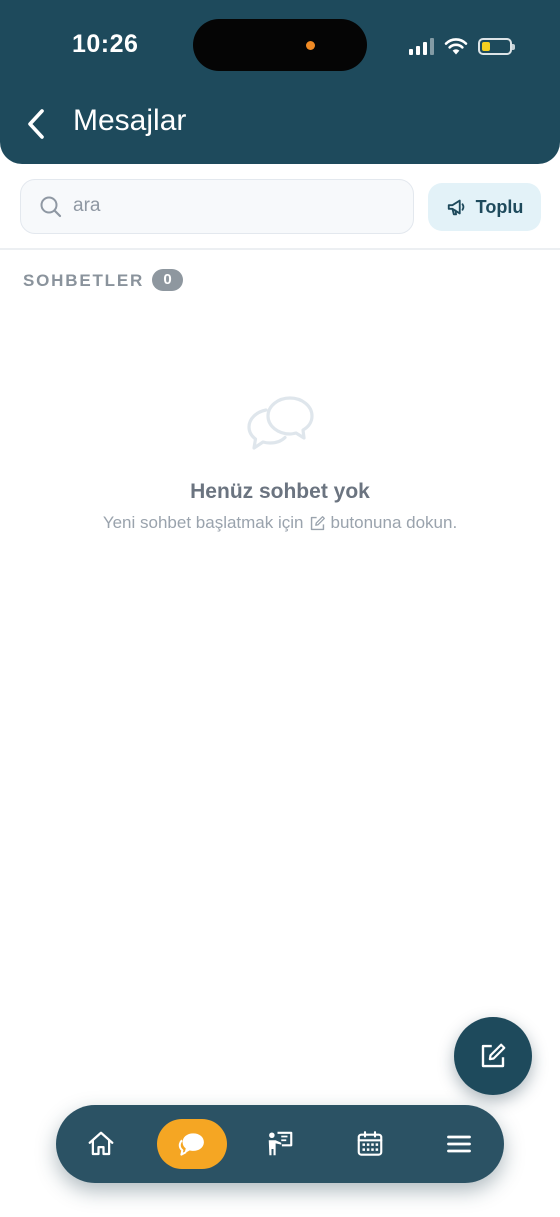 This screenshot has width=560, height=1217. What do you see at coordinates (280, 45) in the screenshot?
I see `dynamic-island` at bounding box center [280, 45].